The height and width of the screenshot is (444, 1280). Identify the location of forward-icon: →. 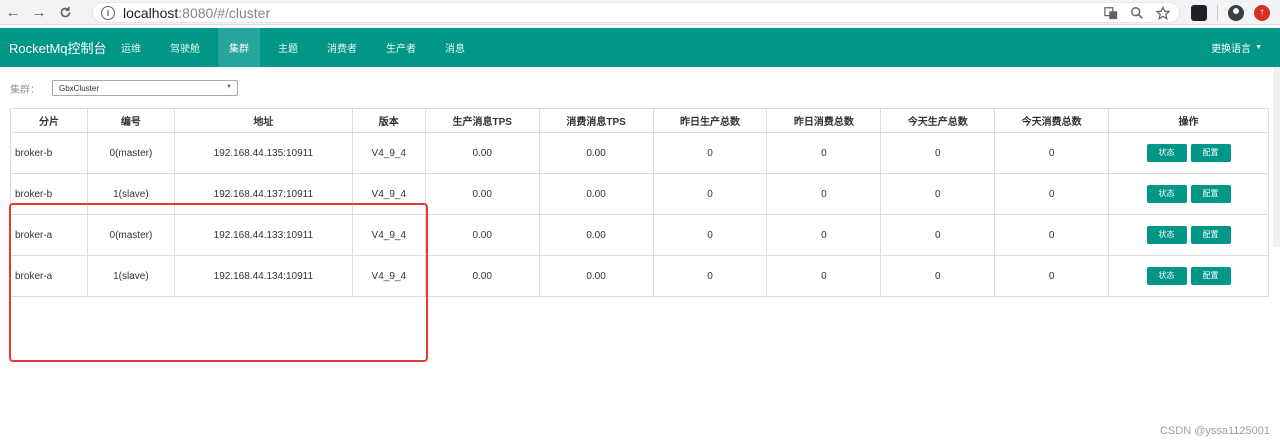
(39, 12).